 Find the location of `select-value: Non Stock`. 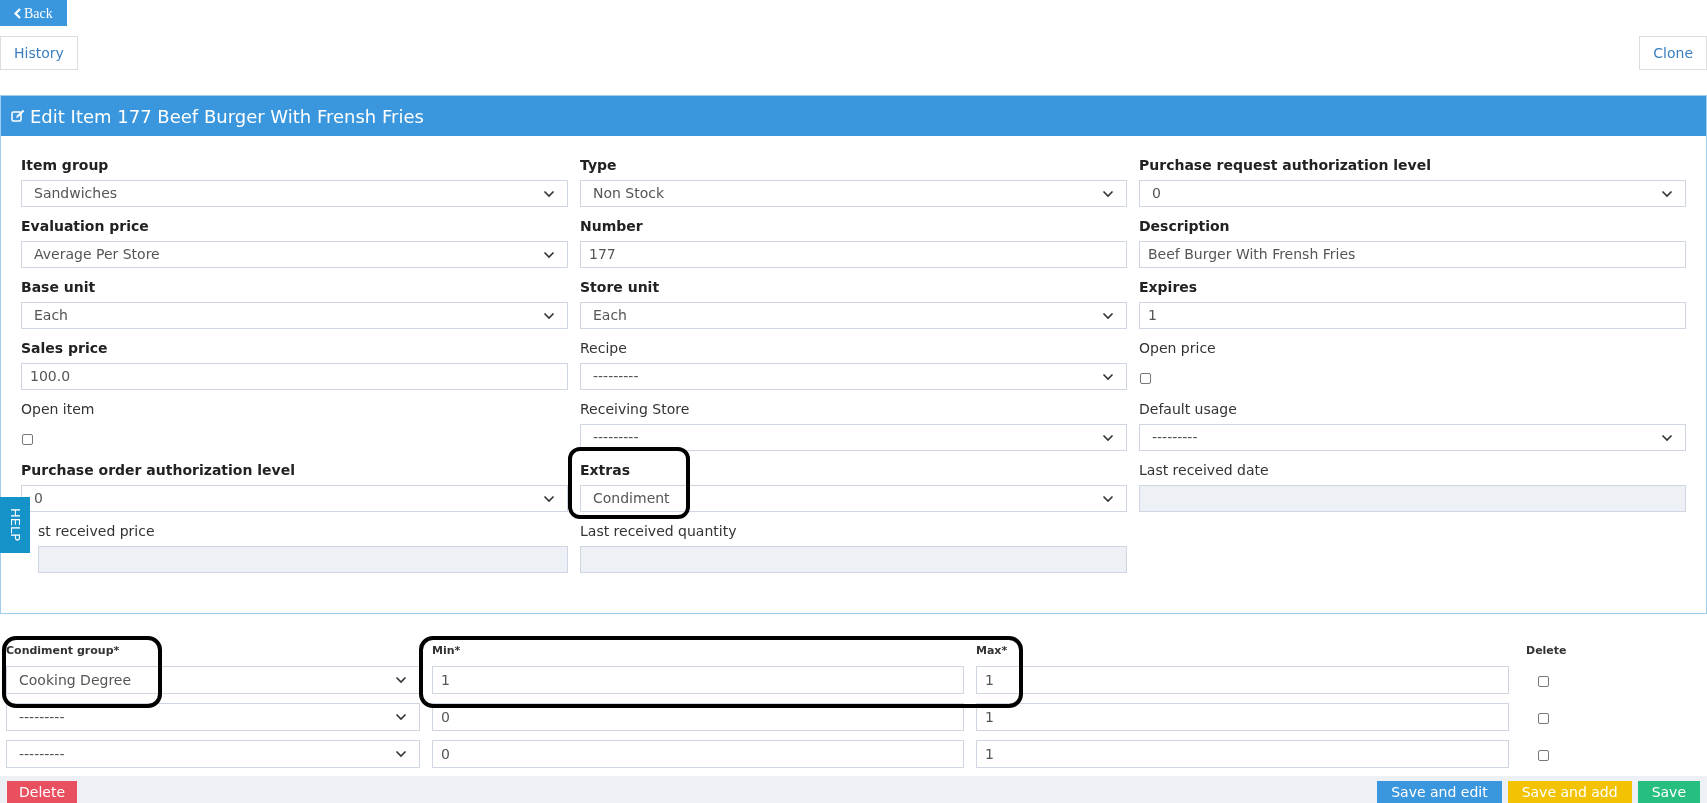

select-value: Non Stock is located at coordinates (629, 193).